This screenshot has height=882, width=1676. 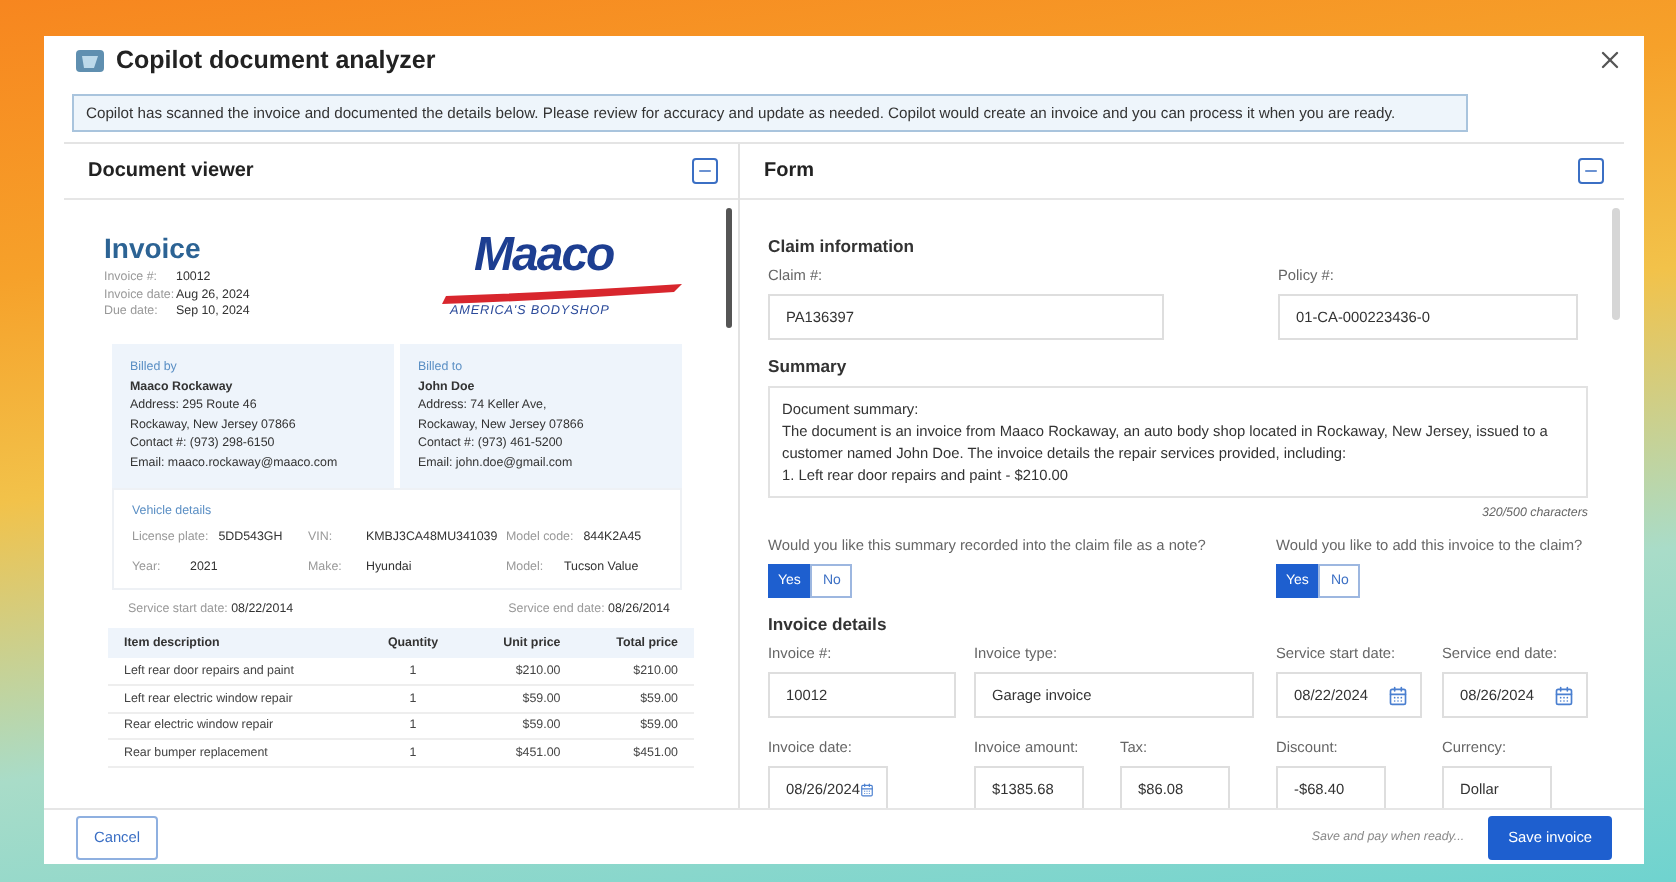 What do you see at coordinates (789, 171) in the screenshot?
I see `panel-title: Form` at bounding box center [789, 171].